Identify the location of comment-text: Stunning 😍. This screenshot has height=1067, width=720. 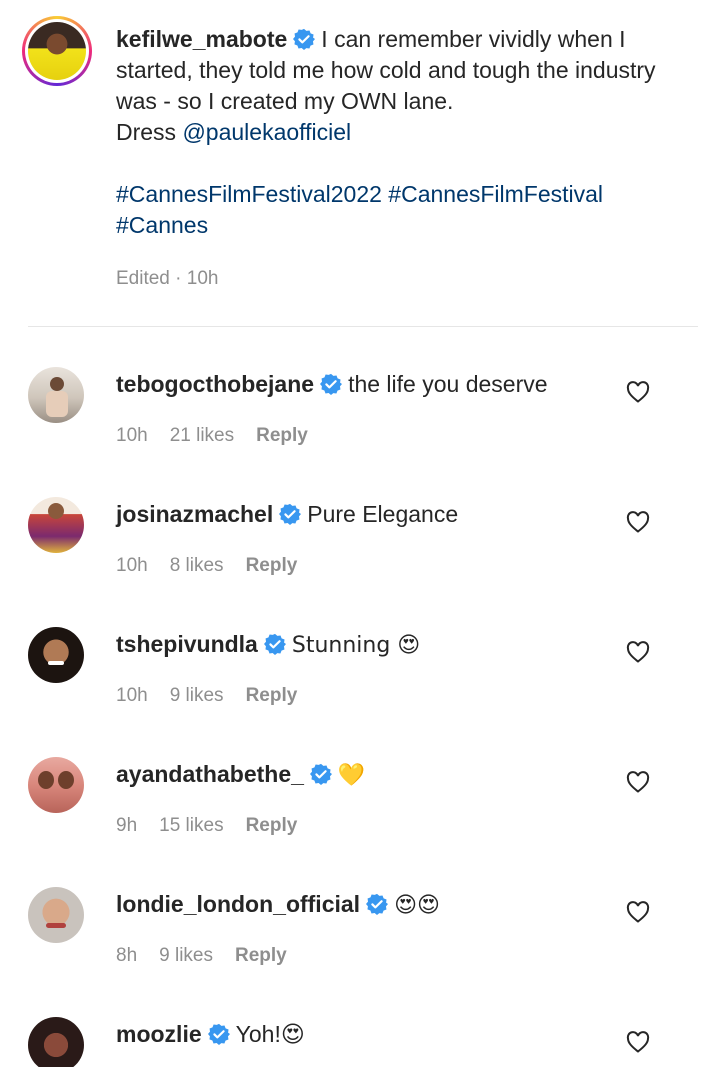
(356, 645).